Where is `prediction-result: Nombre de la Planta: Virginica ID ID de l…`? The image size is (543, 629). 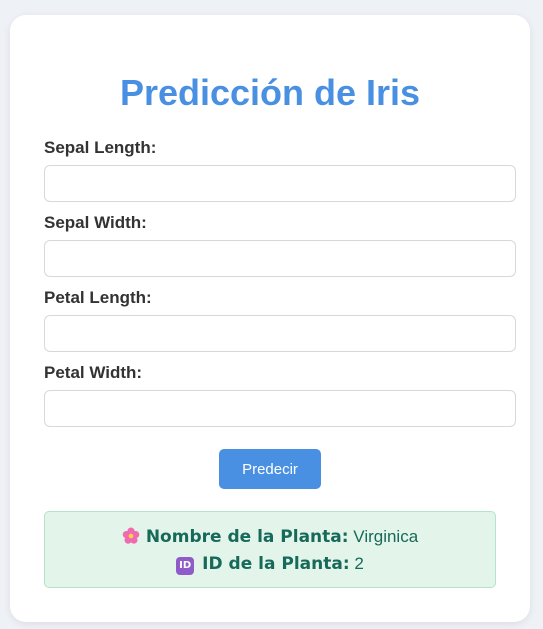
prediction-result: Nombre de la Planta: Virginica ID ID de l… is located at coordinates (270, 549).